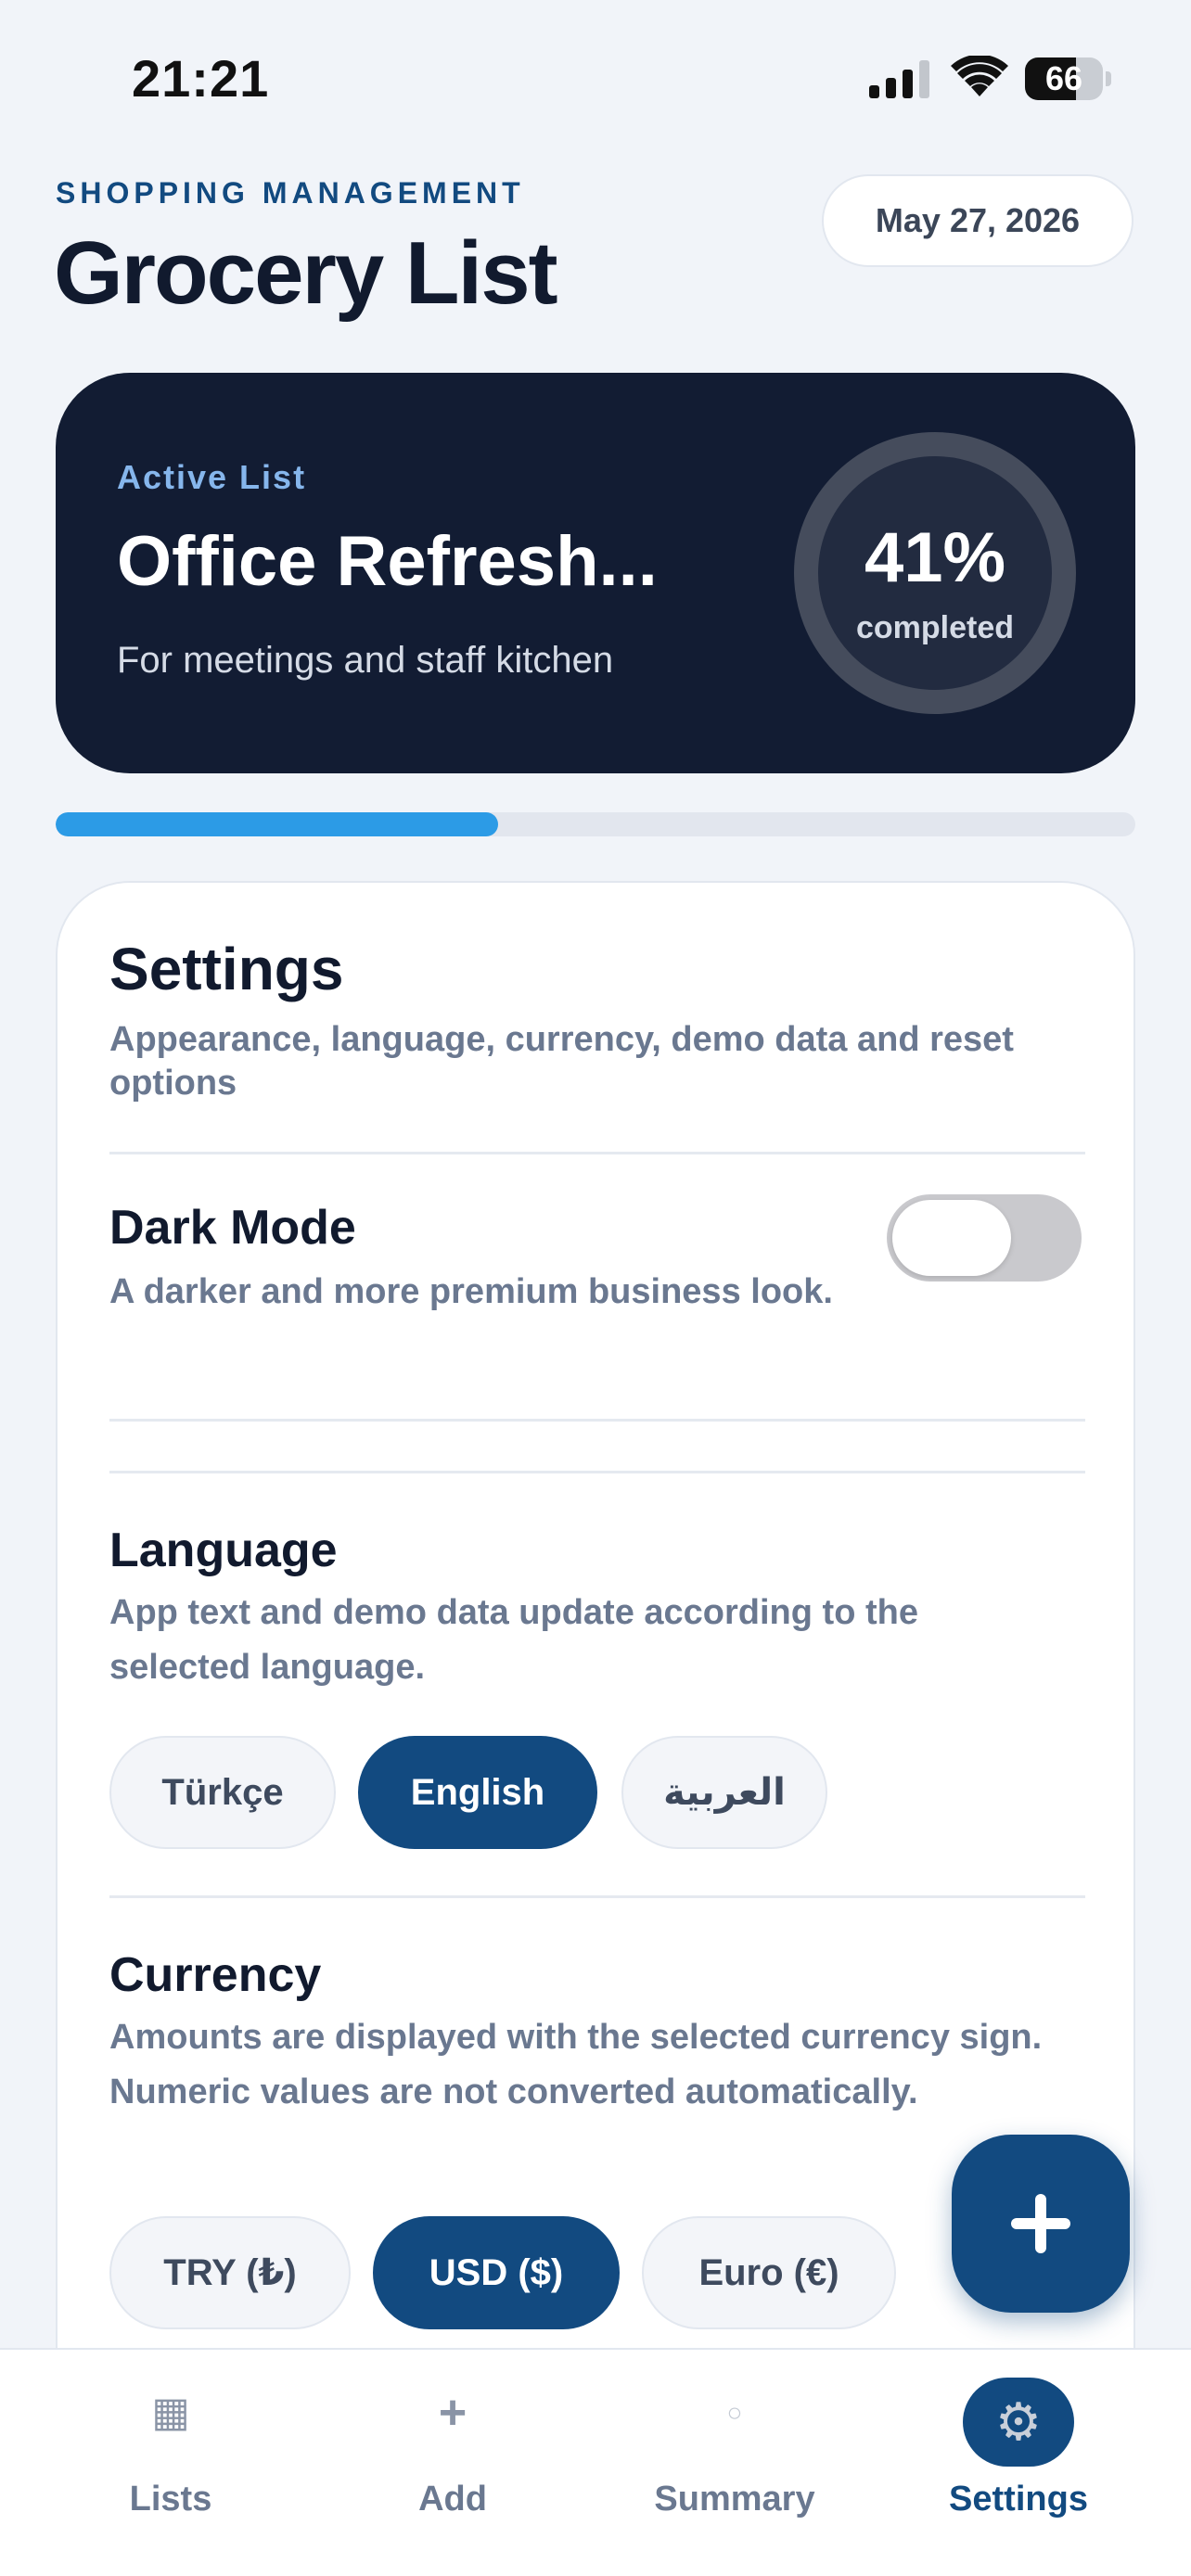 This screenshot has width=1191, height=2576. Describe the element at coordinates (365, 660) in the screenshot. I see `active-list-description: For meetings and staff kitchen` at that location.